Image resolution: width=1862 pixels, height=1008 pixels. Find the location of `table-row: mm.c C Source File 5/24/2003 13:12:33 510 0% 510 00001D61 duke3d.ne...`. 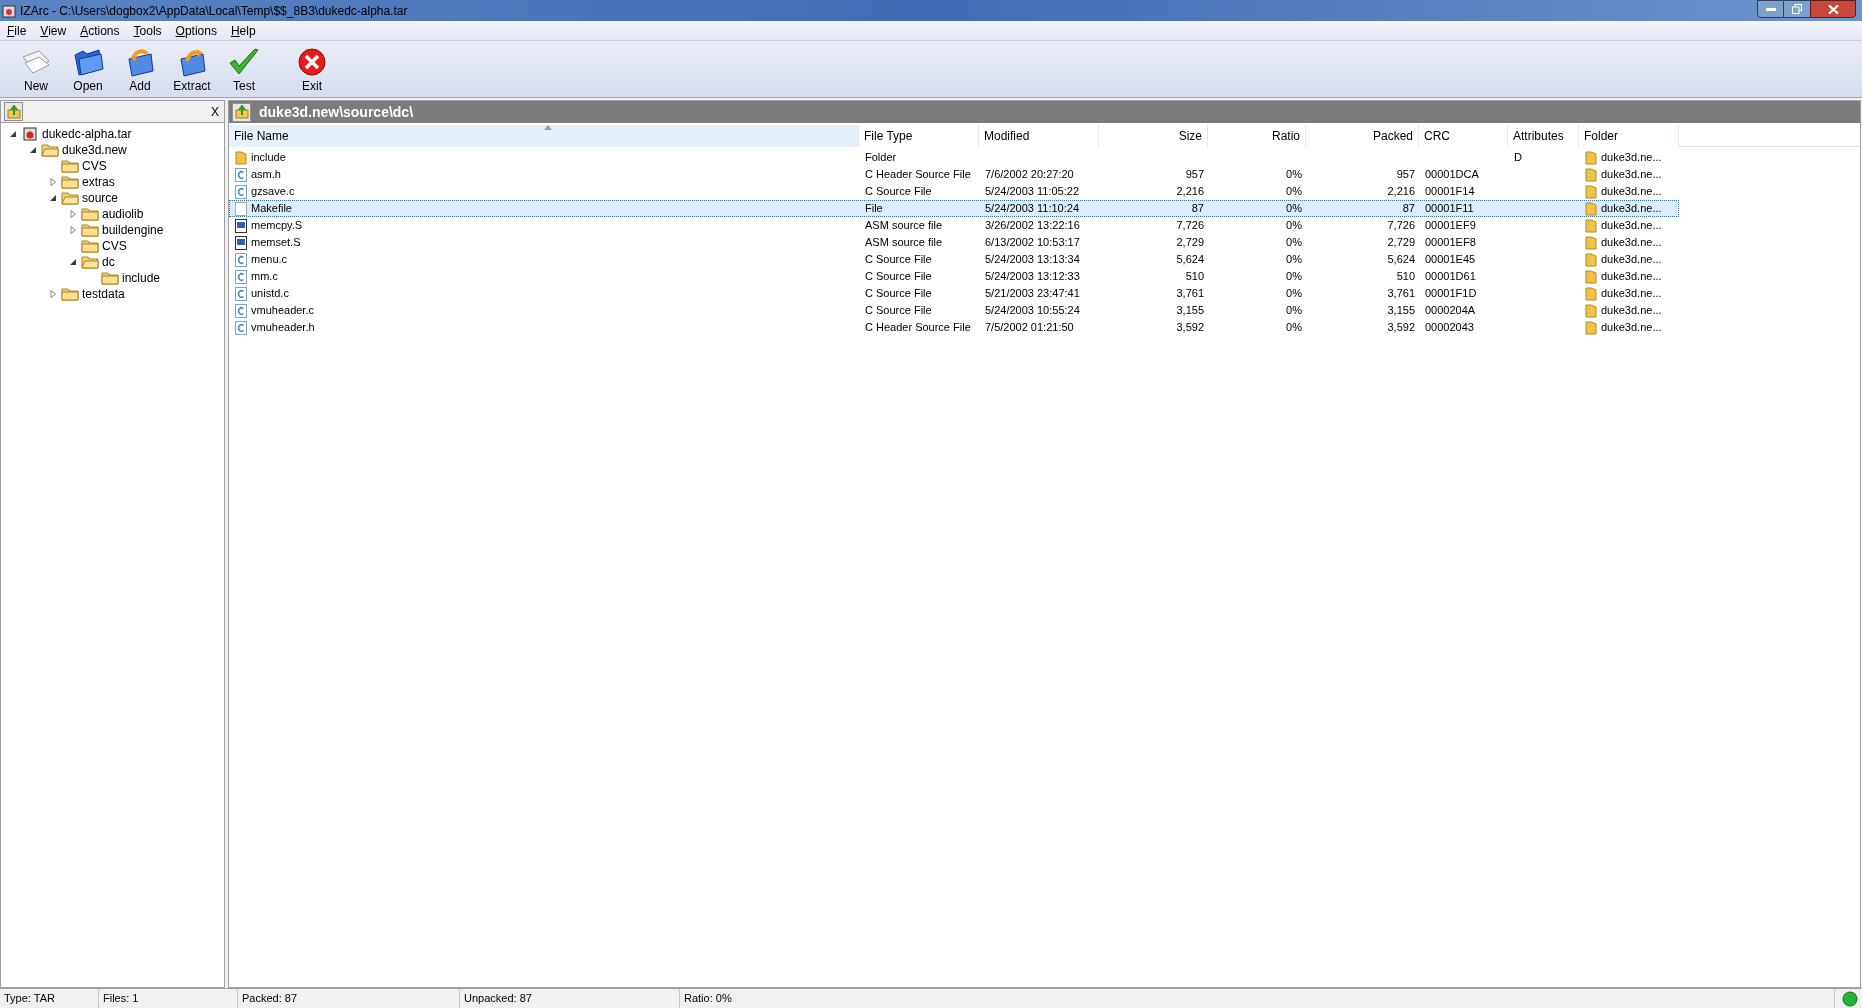

table-row: mm.c C Source File 5/24/2003 13:12:33 510 0% 510 00001D61 duke3d.ne... is located at coordinates (954, 276).